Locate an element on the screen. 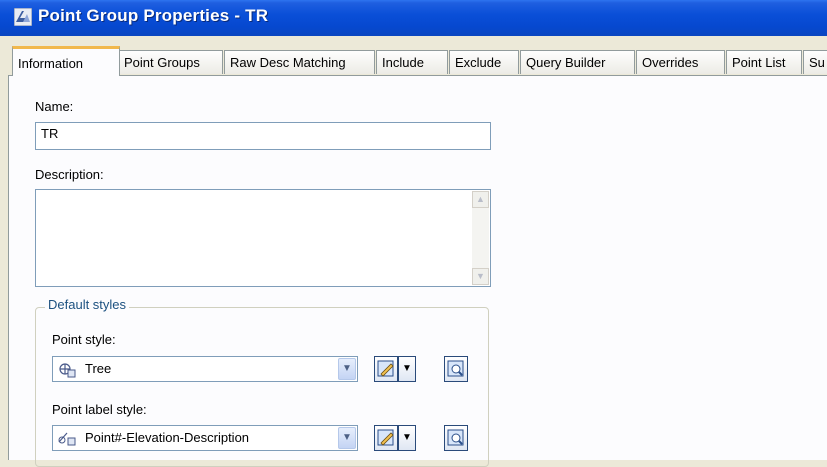 The height and width of the screenshot is (467, 827). tab-overrides: Overrides is located at coordinates (680, 62).